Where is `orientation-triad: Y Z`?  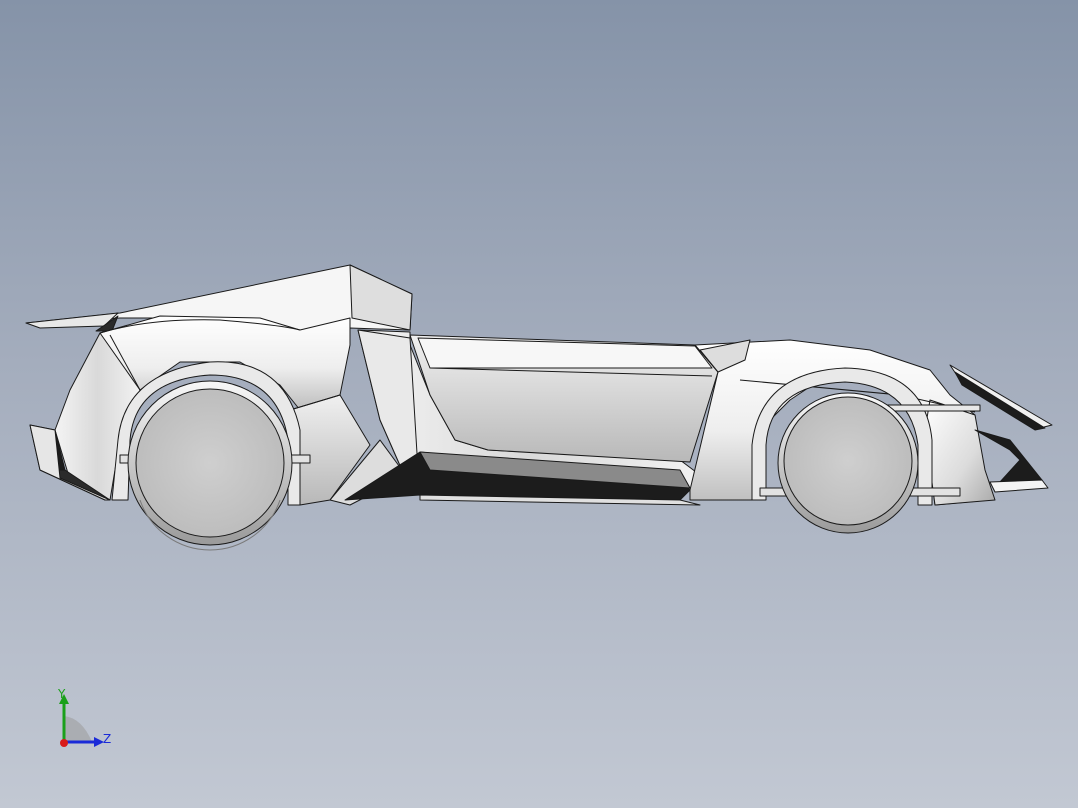
orientation-triad: Y Z is located at coordinates (87, 719).